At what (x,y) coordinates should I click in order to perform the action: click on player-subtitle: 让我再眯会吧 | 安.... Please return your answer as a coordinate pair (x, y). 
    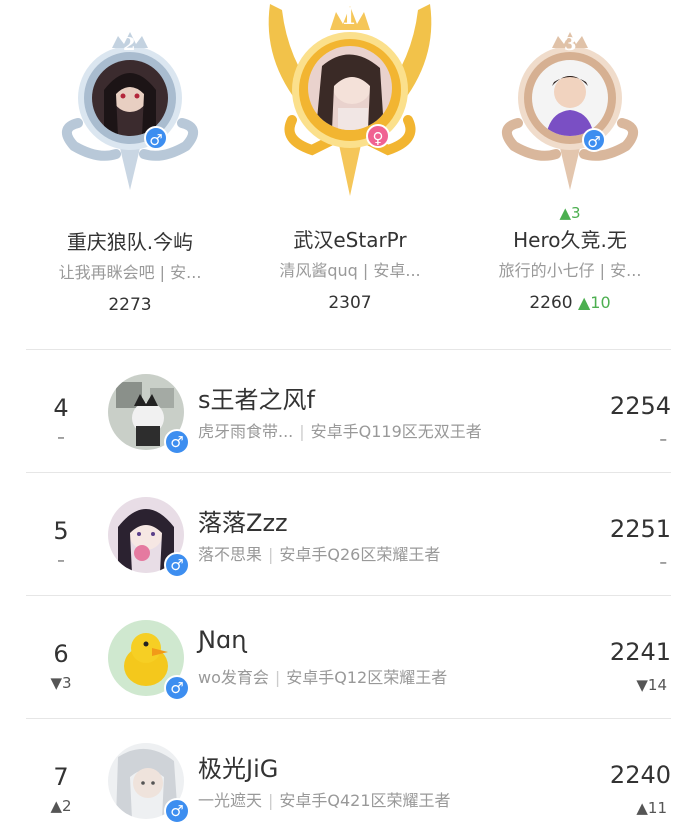
    Looking at the image, I should click on (130, 272).